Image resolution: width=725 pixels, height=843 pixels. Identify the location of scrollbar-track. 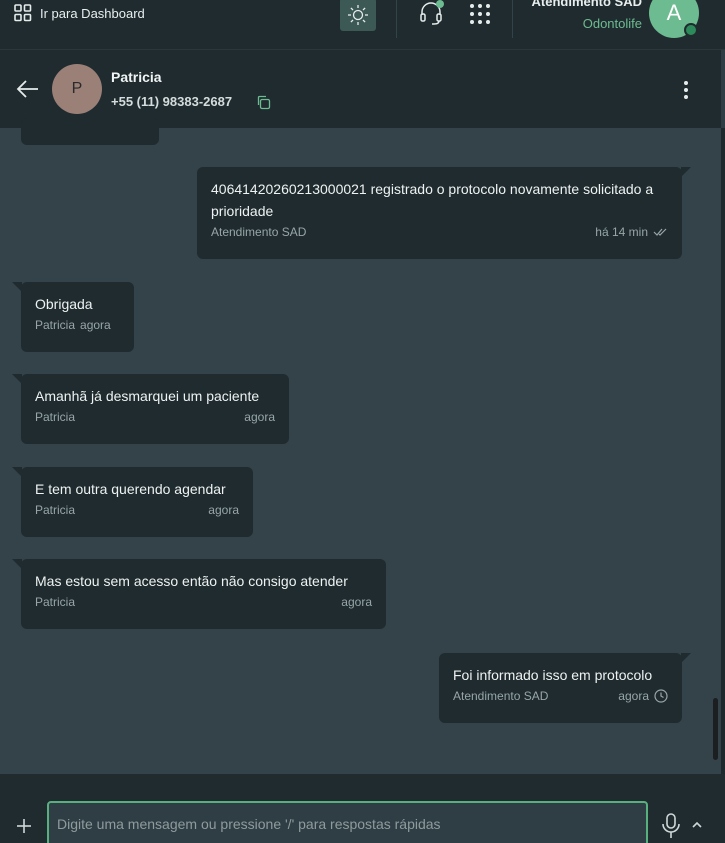
(723, 451).